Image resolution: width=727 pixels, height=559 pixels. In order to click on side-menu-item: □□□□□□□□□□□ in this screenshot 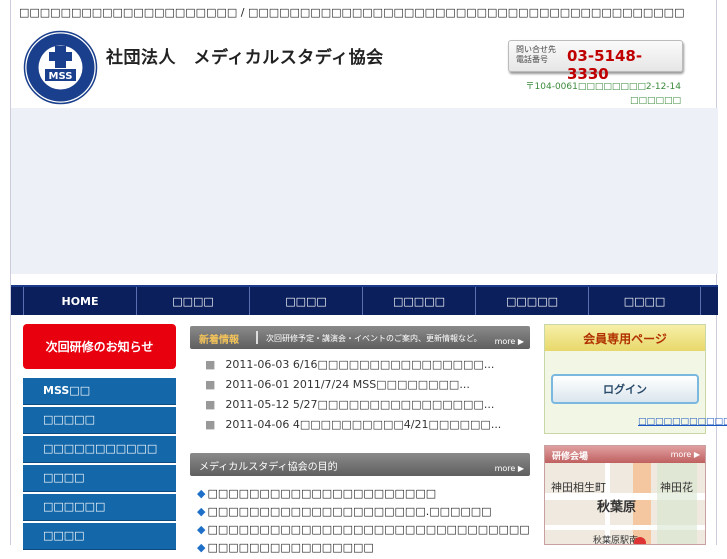, I will do `click(99, 449)`.